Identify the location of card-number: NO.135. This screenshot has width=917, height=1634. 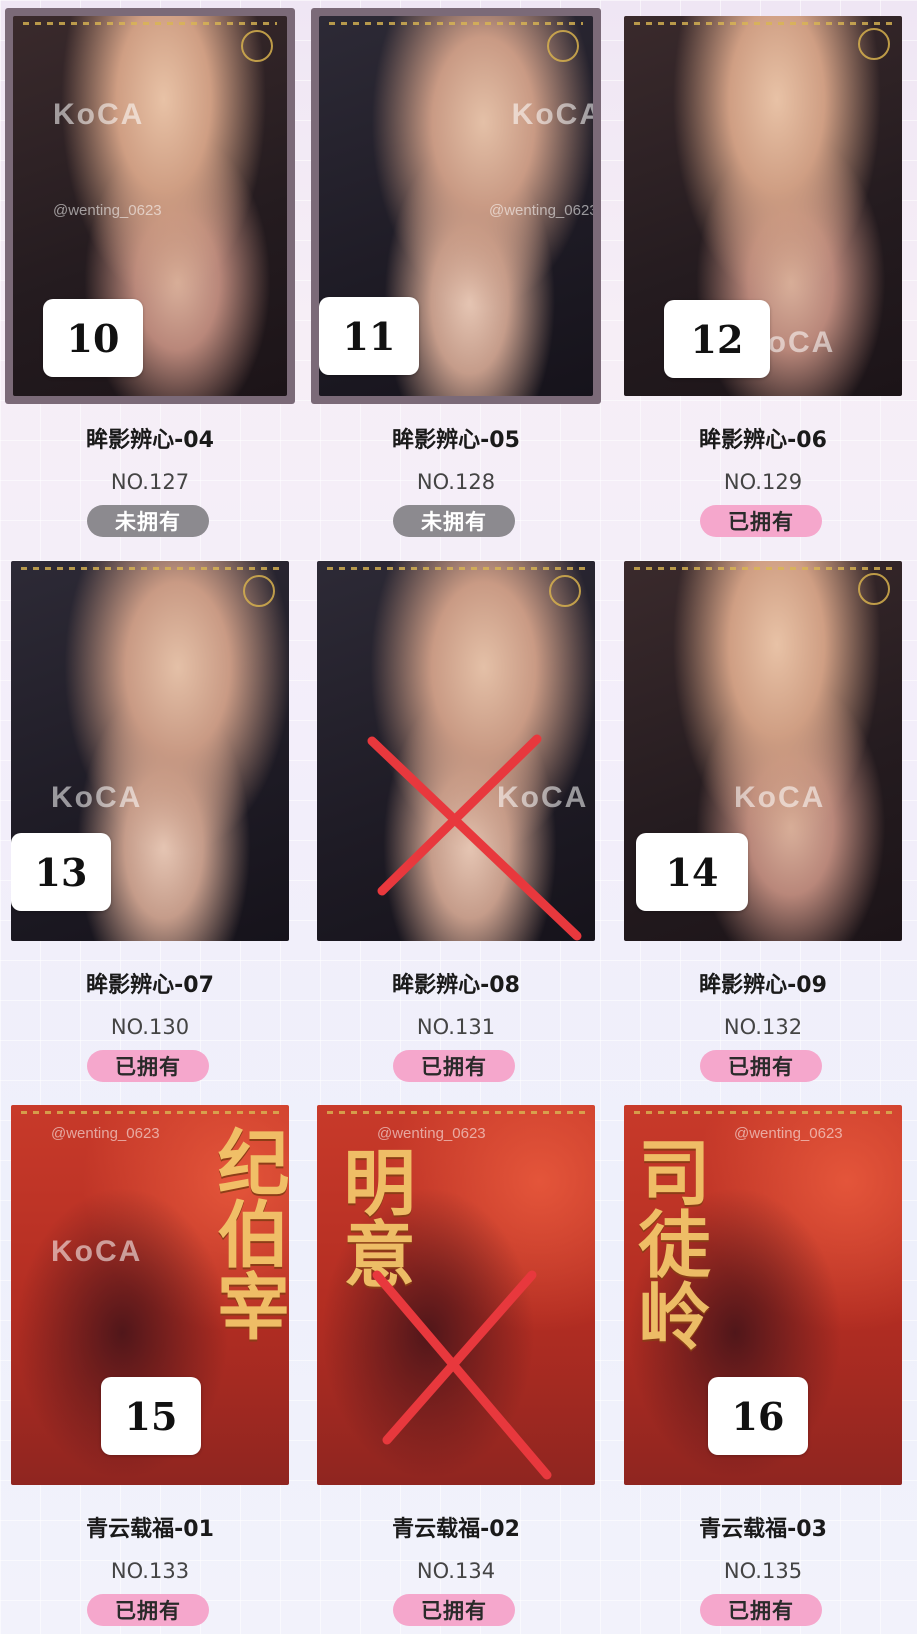
(763, 1571).